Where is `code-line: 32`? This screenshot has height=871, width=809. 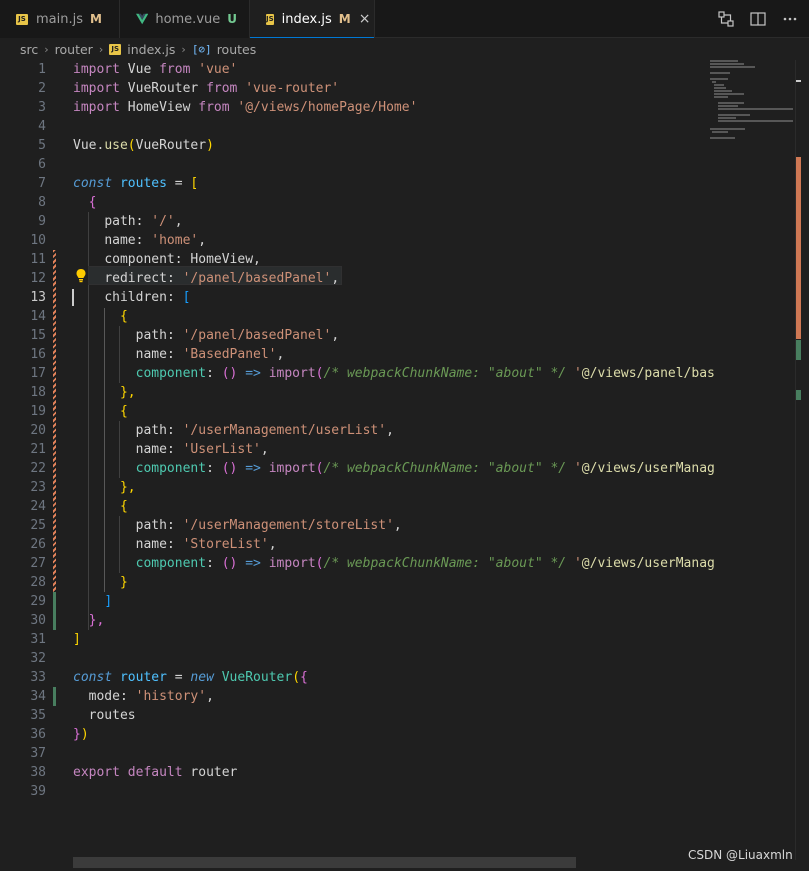 code-line: 32 is located at coordinates (38, 658).